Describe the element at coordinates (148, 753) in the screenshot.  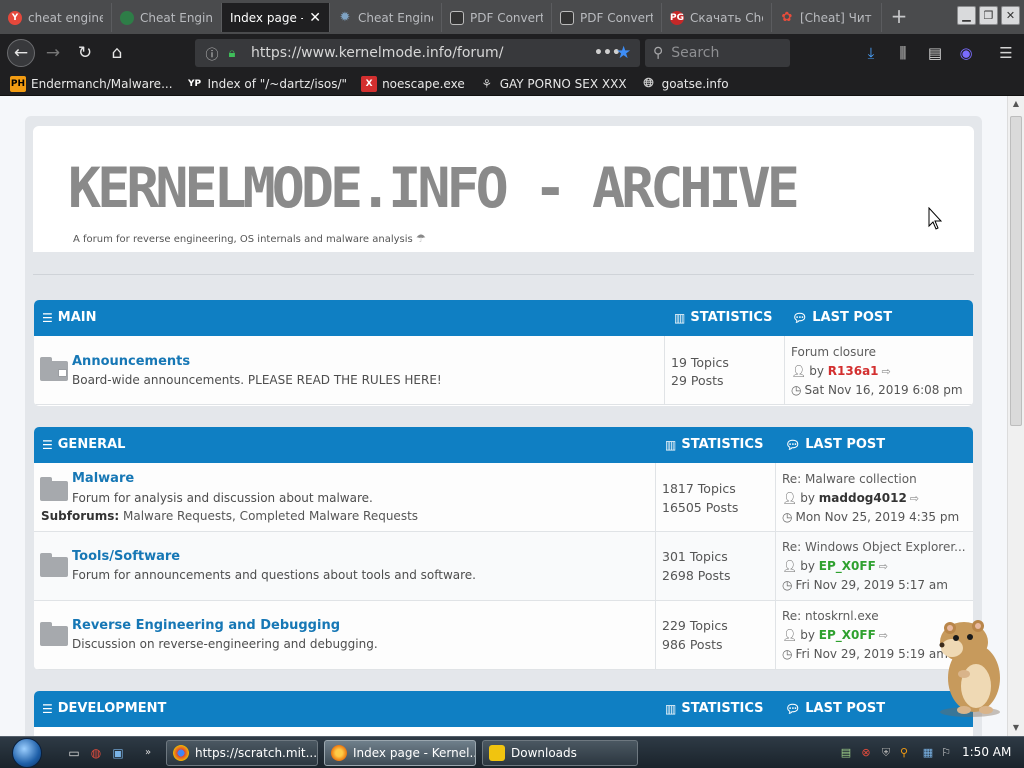
I see `more-quicklaunch-icon: »` at that location.